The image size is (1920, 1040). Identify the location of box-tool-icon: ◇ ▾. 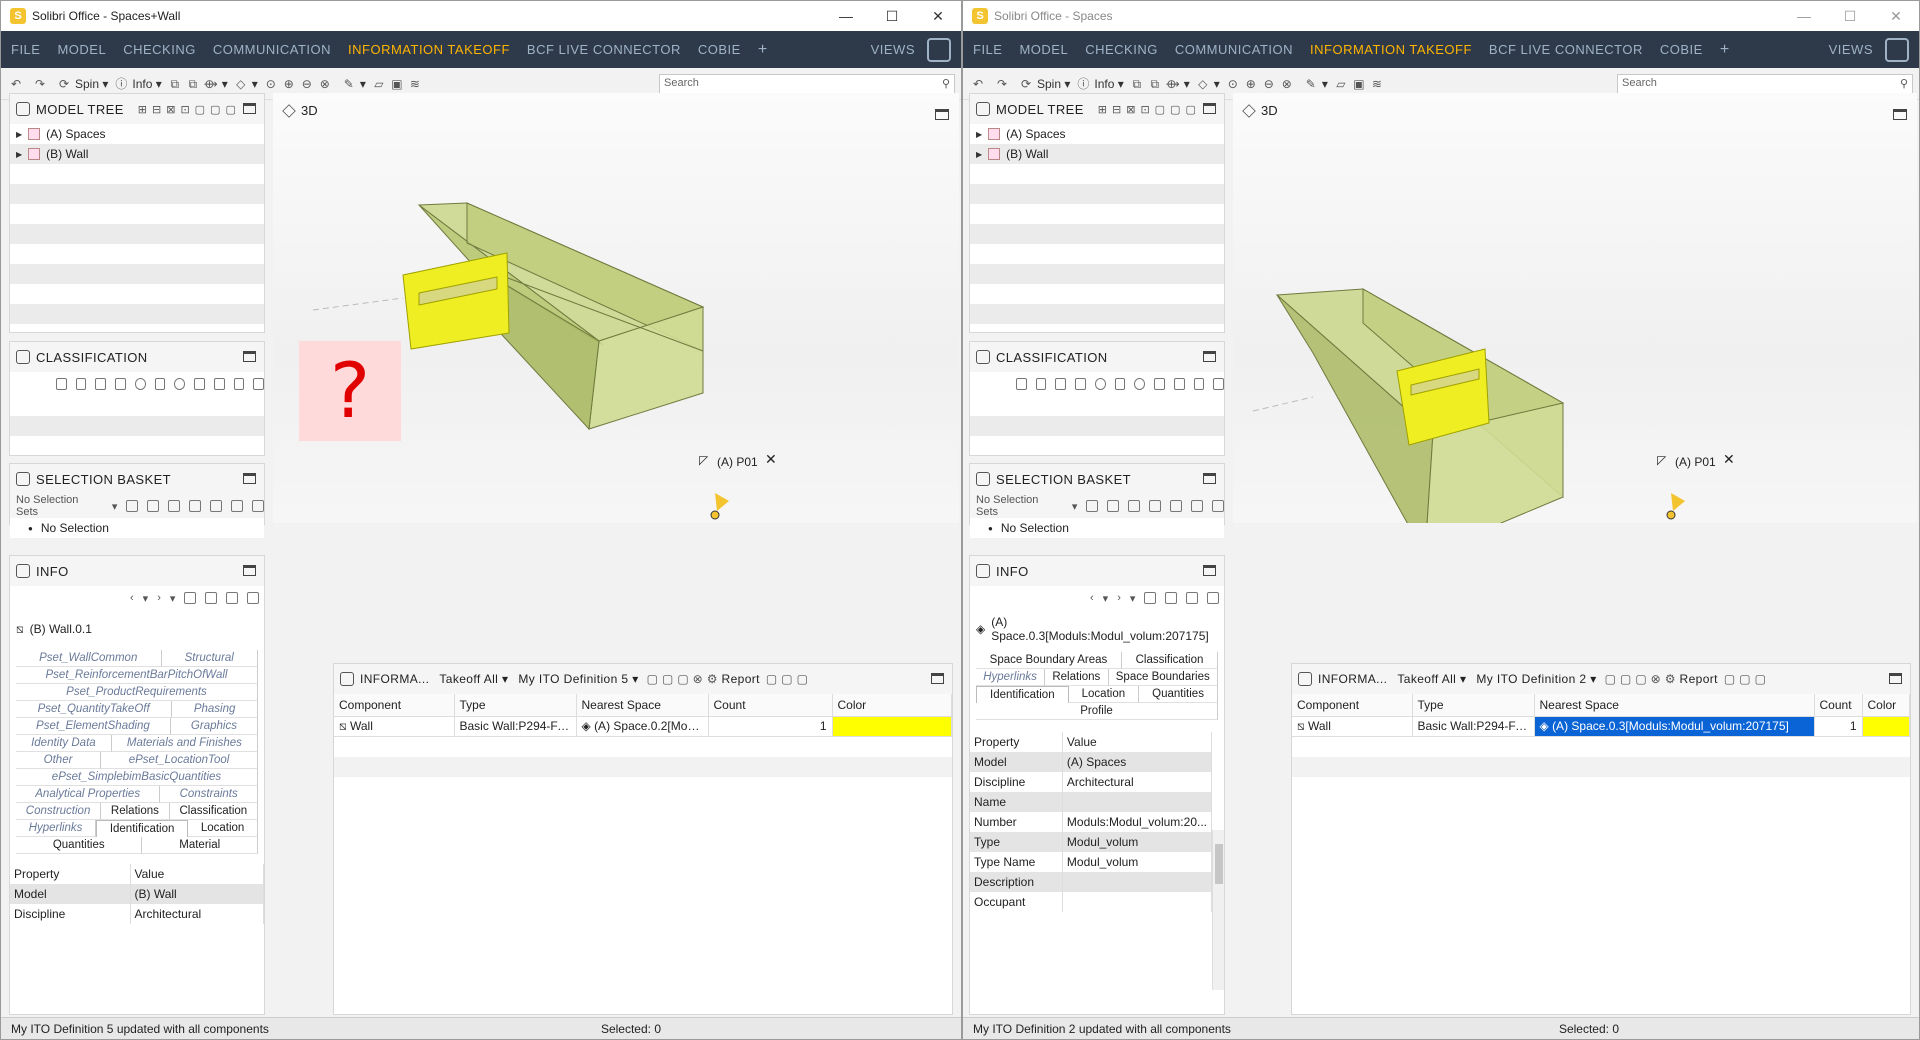
(1208, 84).